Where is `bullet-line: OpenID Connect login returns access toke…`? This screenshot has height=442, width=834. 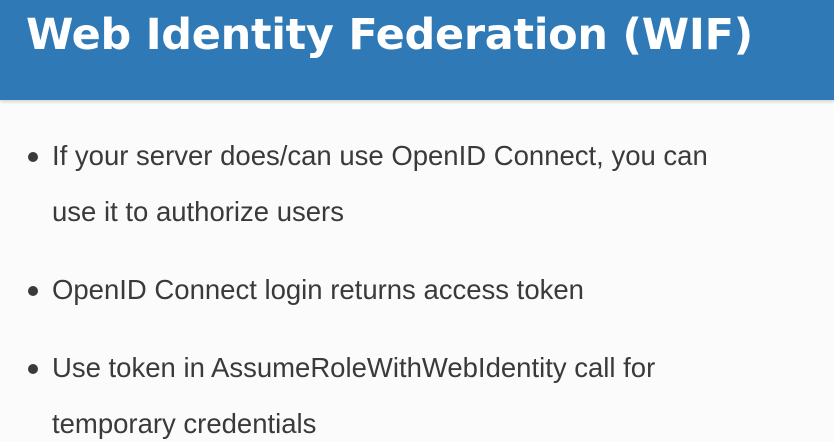
bullet-line: OpenID Connect login returns access toke… is located at coordinates (318, 289).